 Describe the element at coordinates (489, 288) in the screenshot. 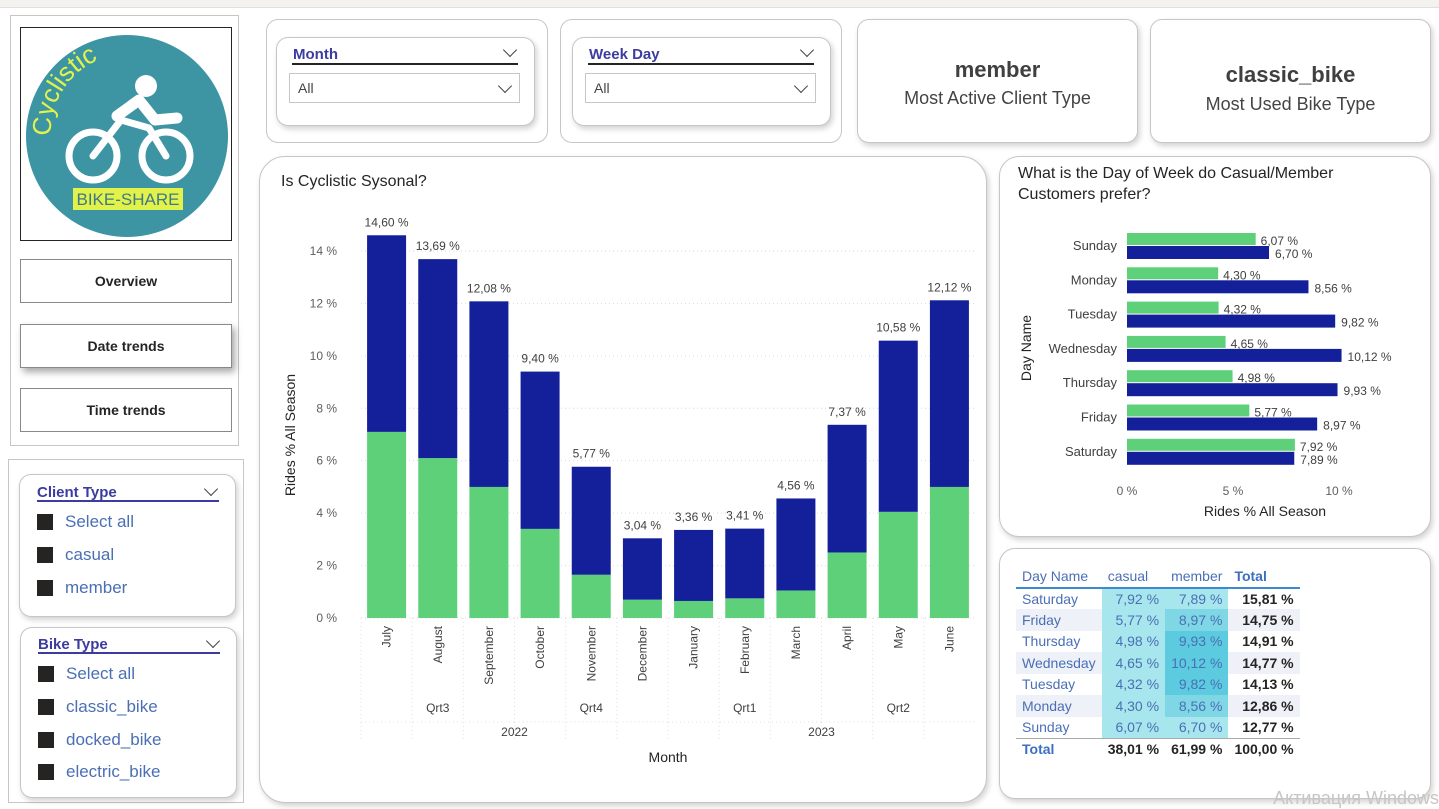

I see `data-label: 12,08 %` at that location.